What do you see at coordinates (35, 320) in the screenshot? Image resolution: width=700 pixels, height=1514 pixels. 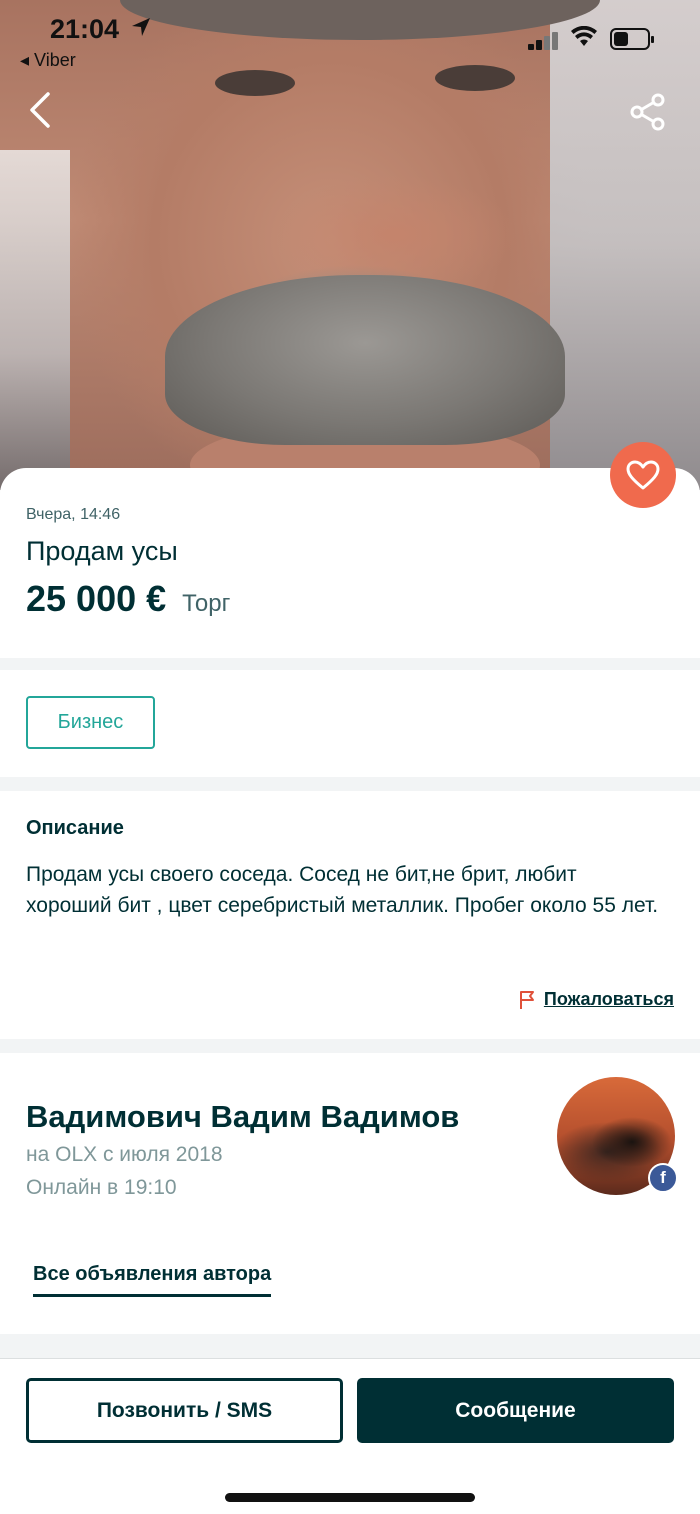 I see `photo-background` at bounding box center [35, 320].